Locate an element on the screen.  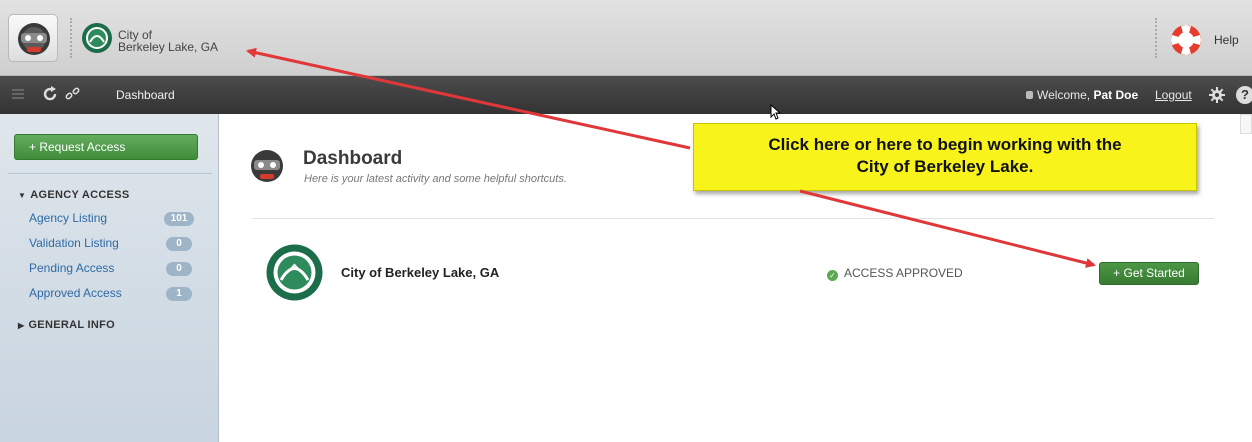
count-badge: 1 is located at coordinates (179, 294).